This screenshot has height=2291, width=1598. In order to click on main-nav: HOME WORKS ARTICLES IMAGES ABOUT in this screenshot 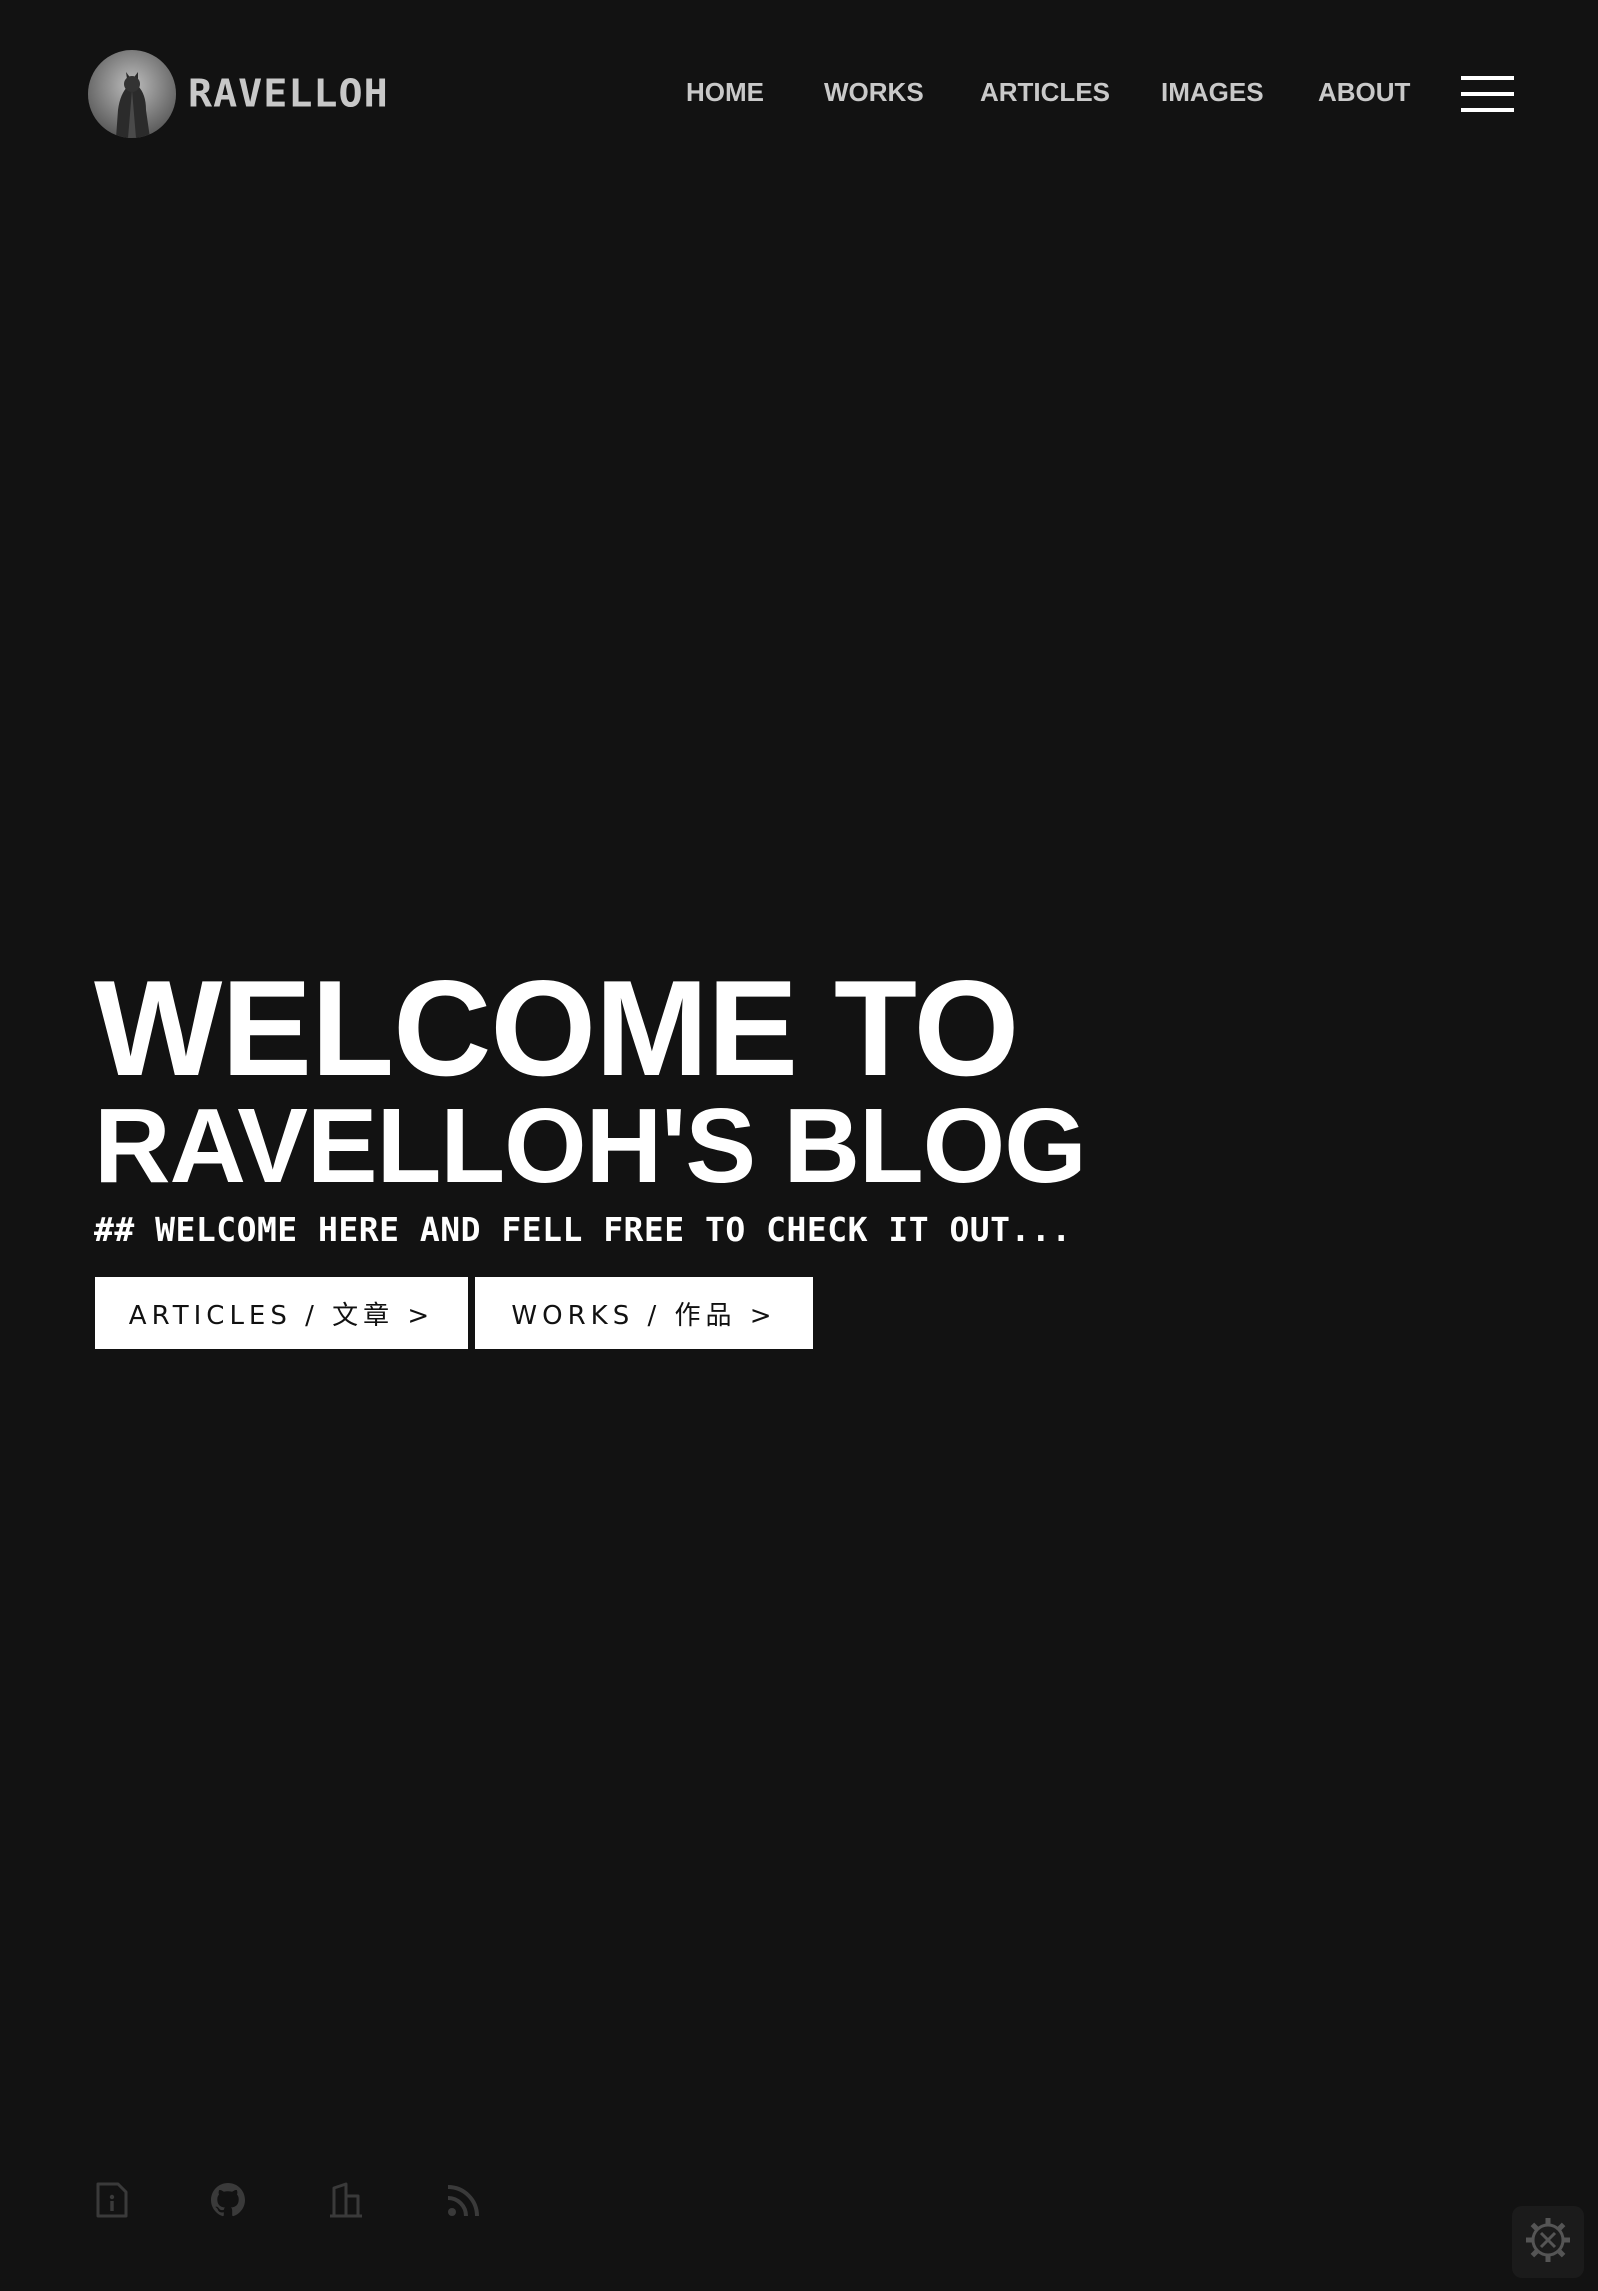, I will do `click(799, 96)`.